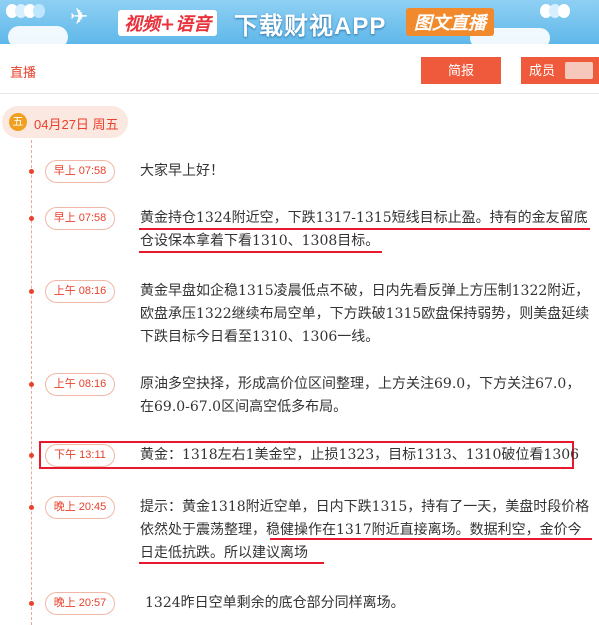 This screenshot has width=599, height=625. I want to click on entry-text: 大家早上好！, so click(182, 171).